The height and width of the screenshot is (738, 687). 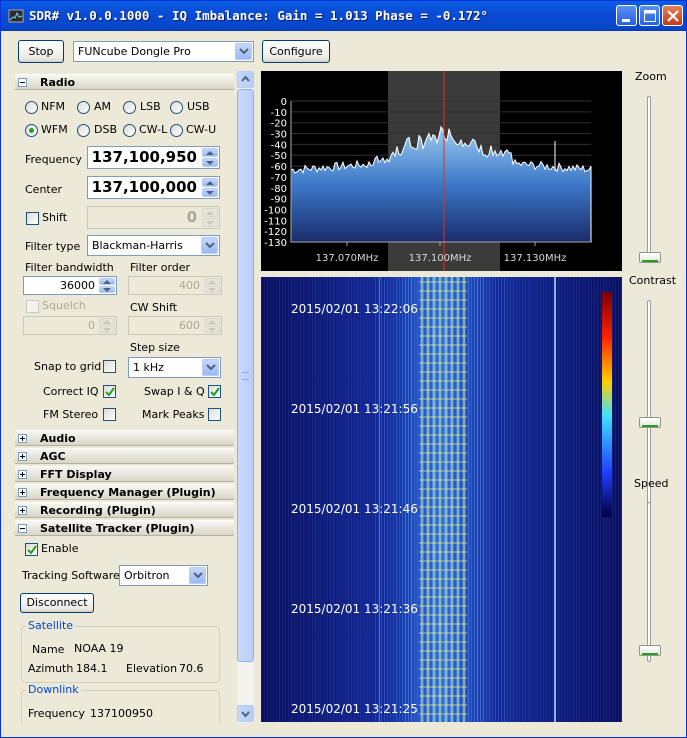 What do you see at coordinates (174, 367) in the screenshot?
I see `step-size-select: 1 kHz` at bounding box center [174, 367].